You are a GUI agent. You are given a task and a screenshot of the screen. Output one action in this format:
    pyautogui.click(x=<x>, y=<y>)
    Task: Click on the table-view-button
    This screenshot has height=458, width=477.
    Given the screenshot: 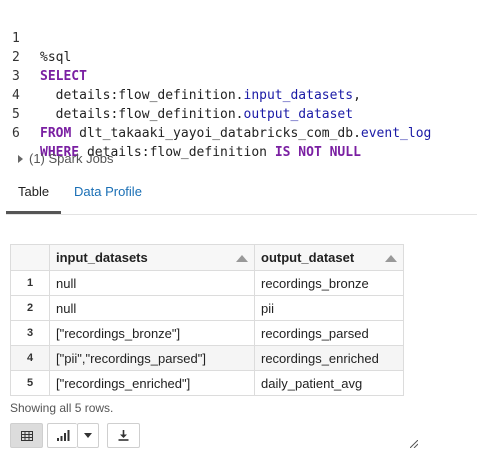 What is the action you would take?
    pyautogui.click(x=26, y=435)
    